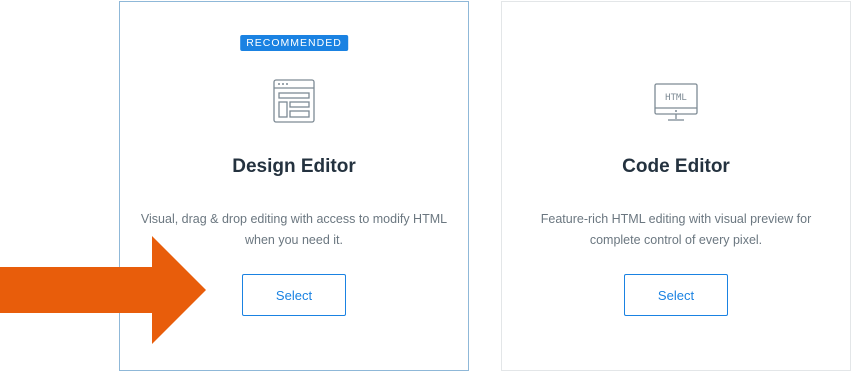 The height and width of the screenshot is (372, 853). What do you see at coordinates (676, 166) in the screenshot?
I see `card-title: Code Editor` at bounding box center [676, 166].